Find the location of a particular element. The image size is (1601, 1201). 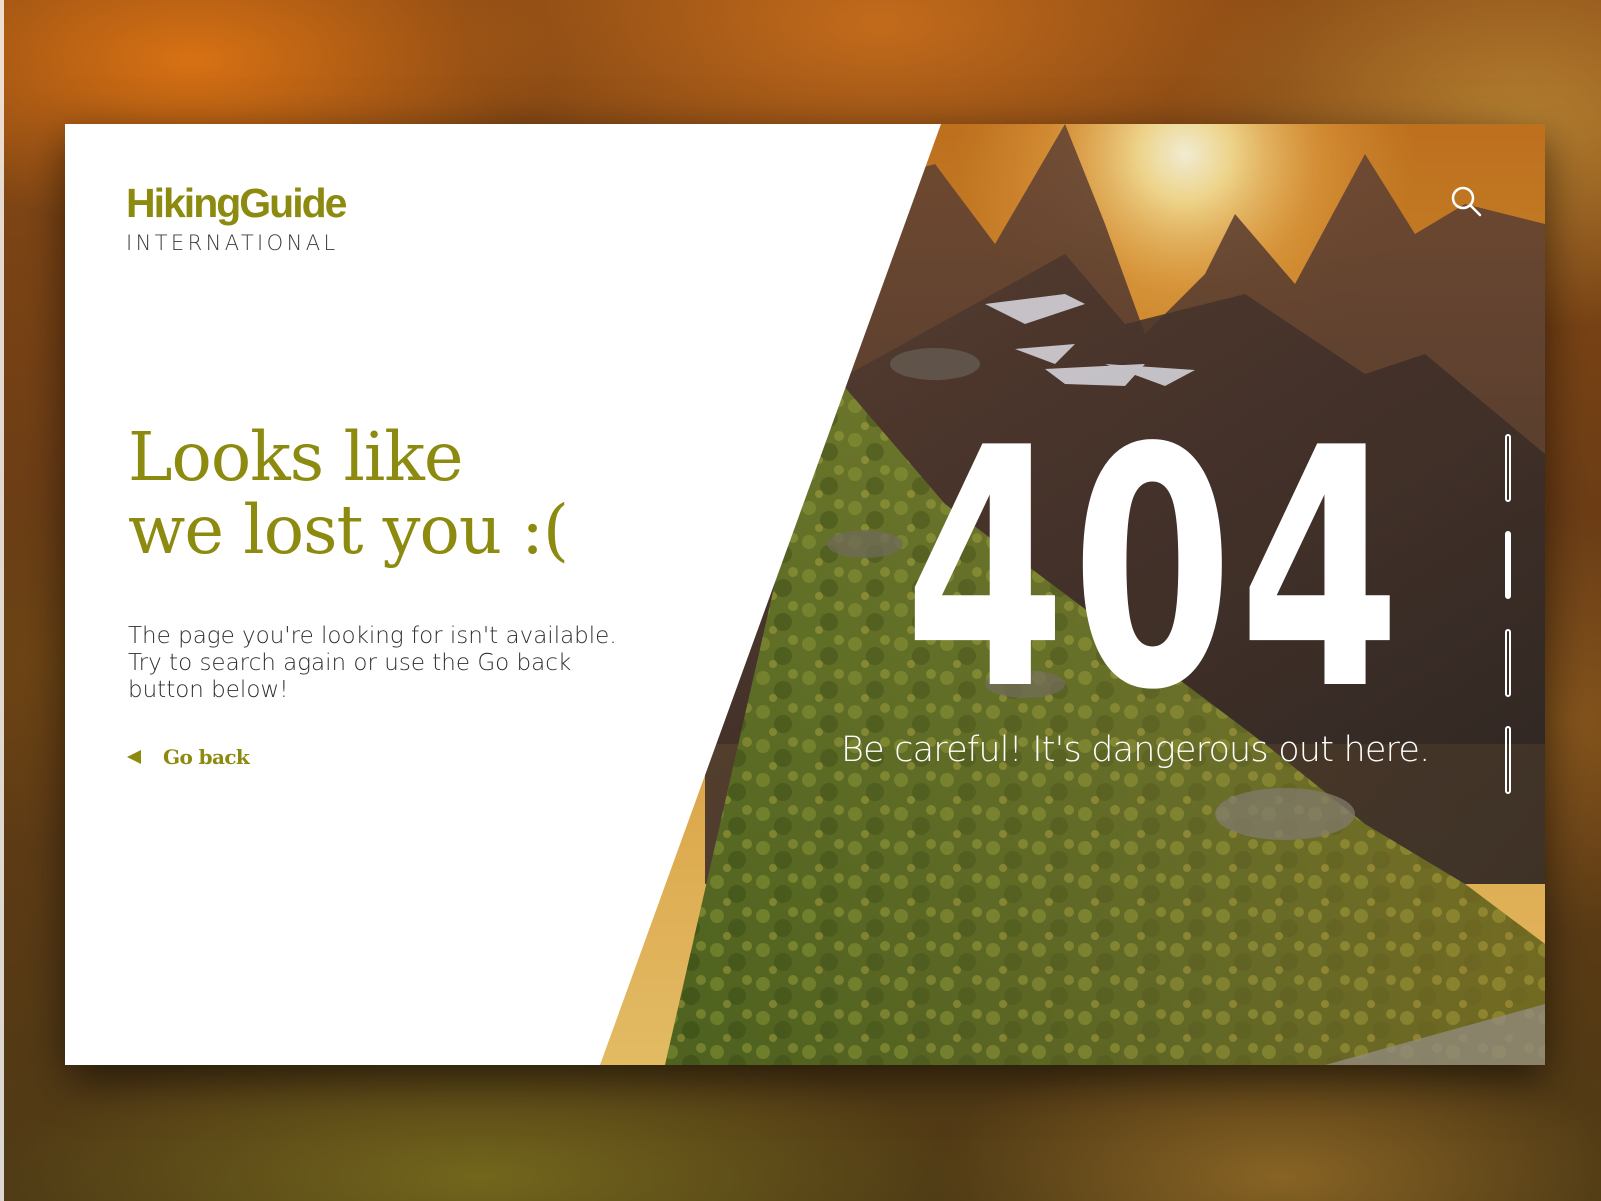

page-title: Looks like we lost you :( is located at coordinates (348, 493).